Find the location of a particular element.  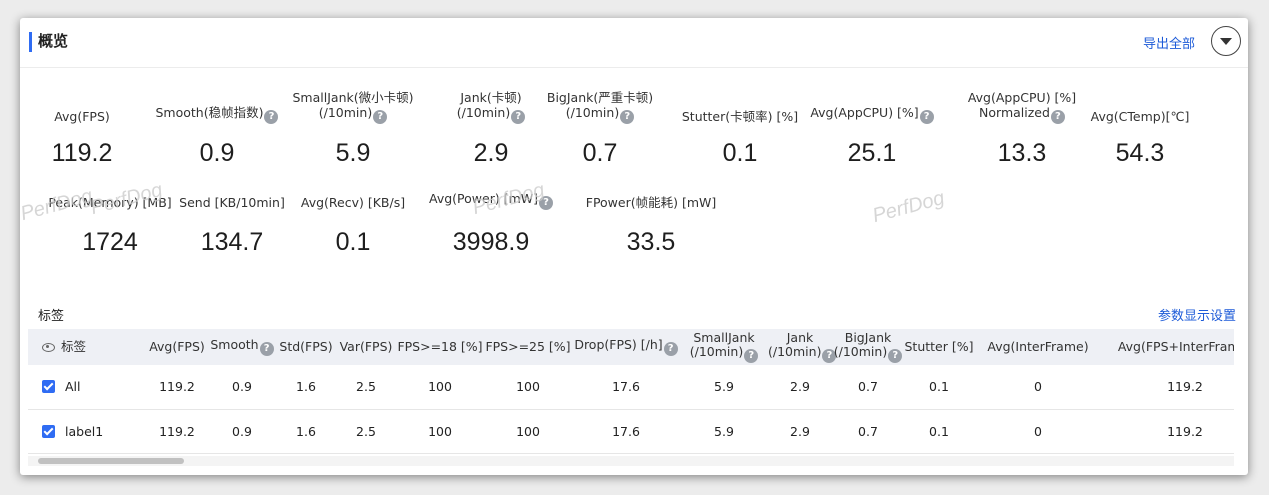

metric-label-line: (/10min)? is located at coordinates (600, 114).